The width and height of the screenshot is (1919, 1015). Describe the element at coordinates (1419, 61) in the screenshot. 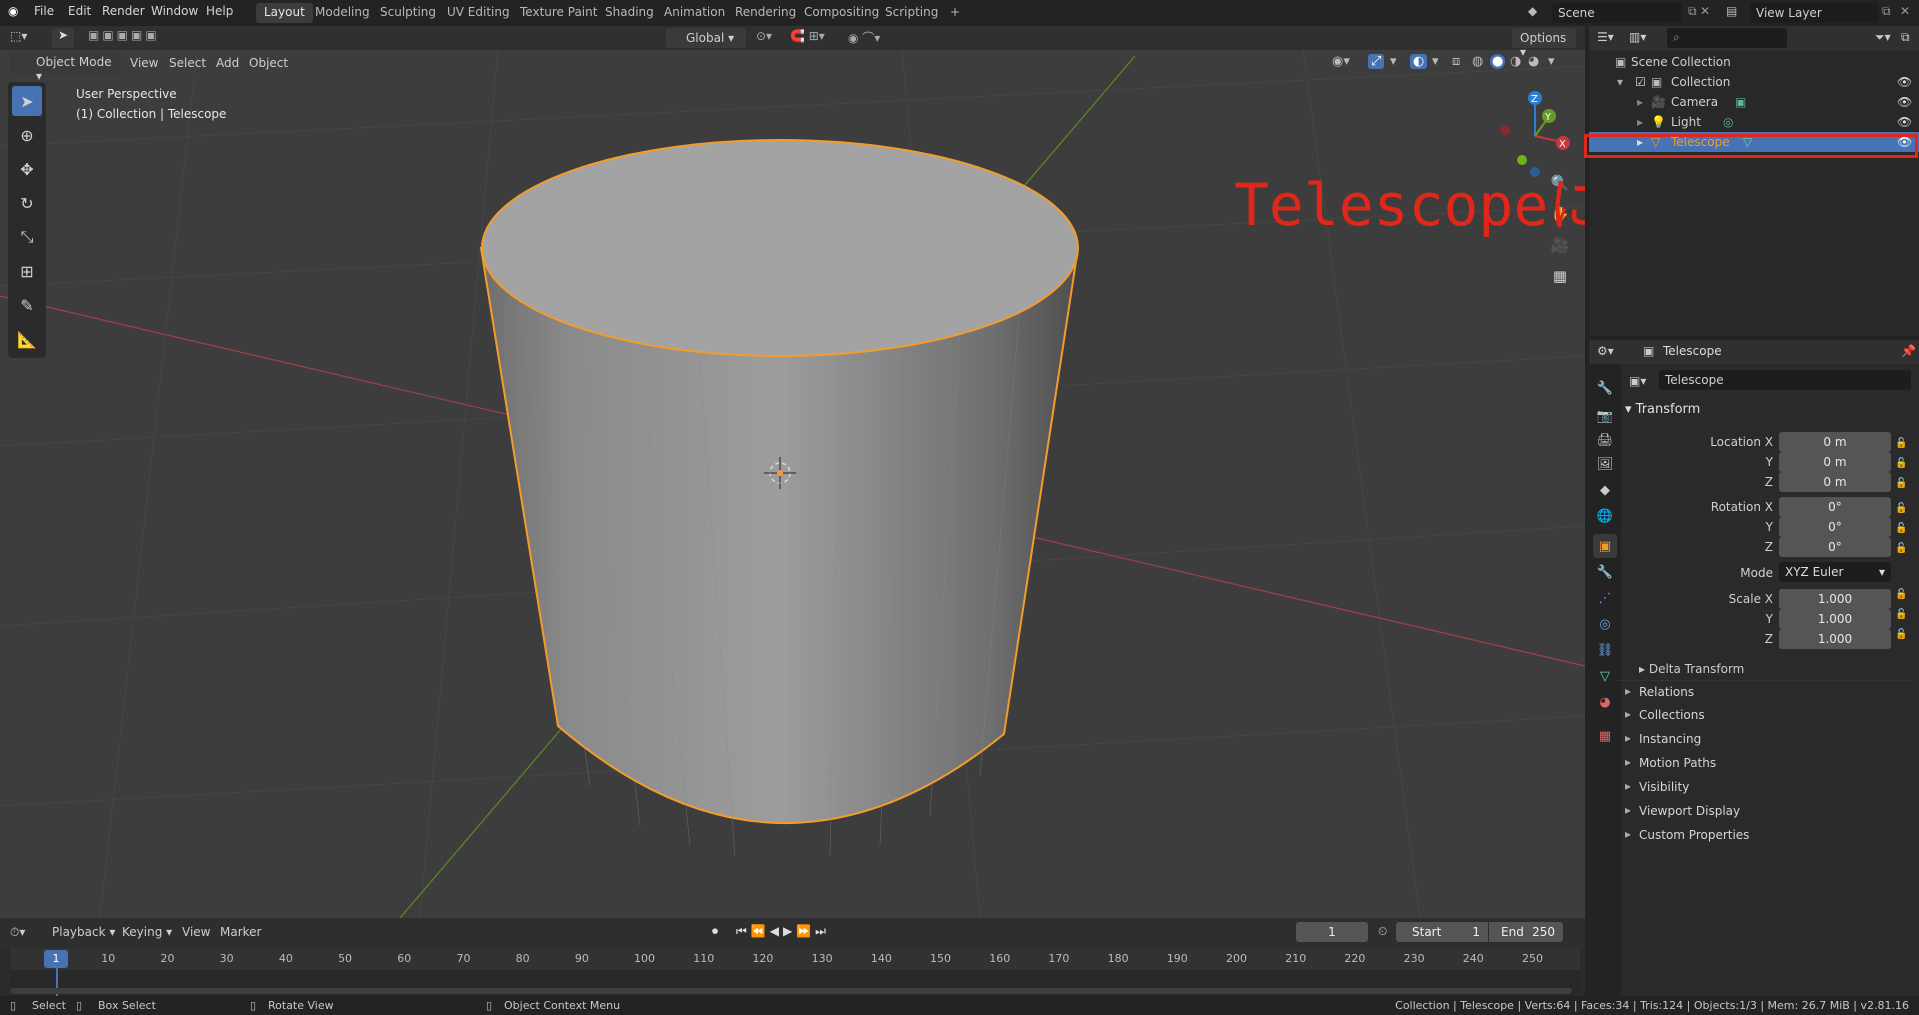

I see `overlay-toggle-icon: ◐` at that location.